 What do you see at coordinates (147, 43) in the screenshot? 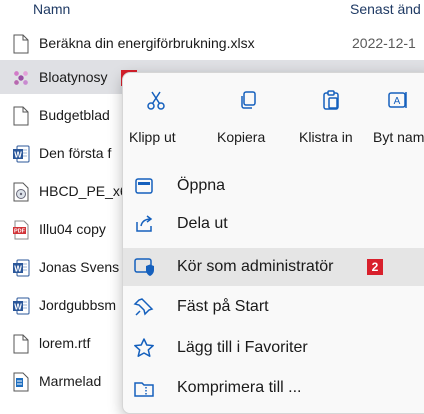
I see `file-name: Beräkna din energiförbrukning.xlsx` at bounding box center [147, 43].